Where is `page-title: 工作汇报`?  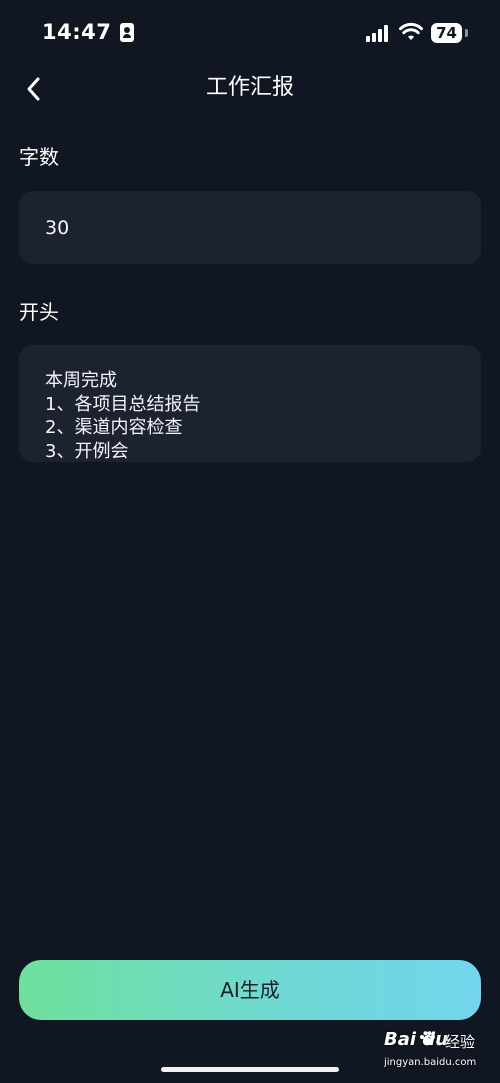
page-title: 工作汇报 is located at coordinates (249, 87).